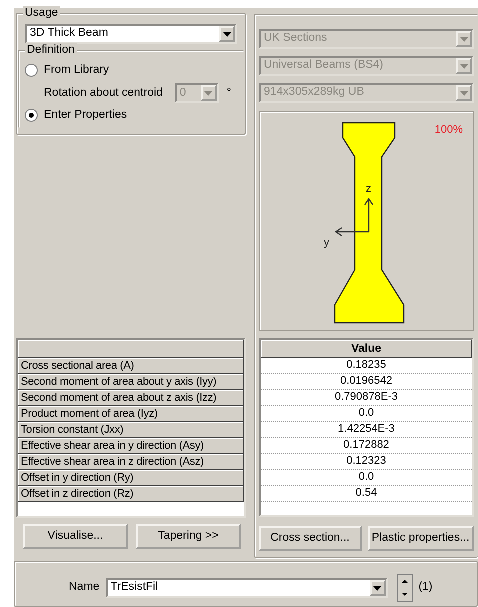 The width and height of the screenshot is (478, 607). What do you see at coordinates (366, 494) in the screenshot?
I see `property-value: 0.54` at bounding box center [366, 494].